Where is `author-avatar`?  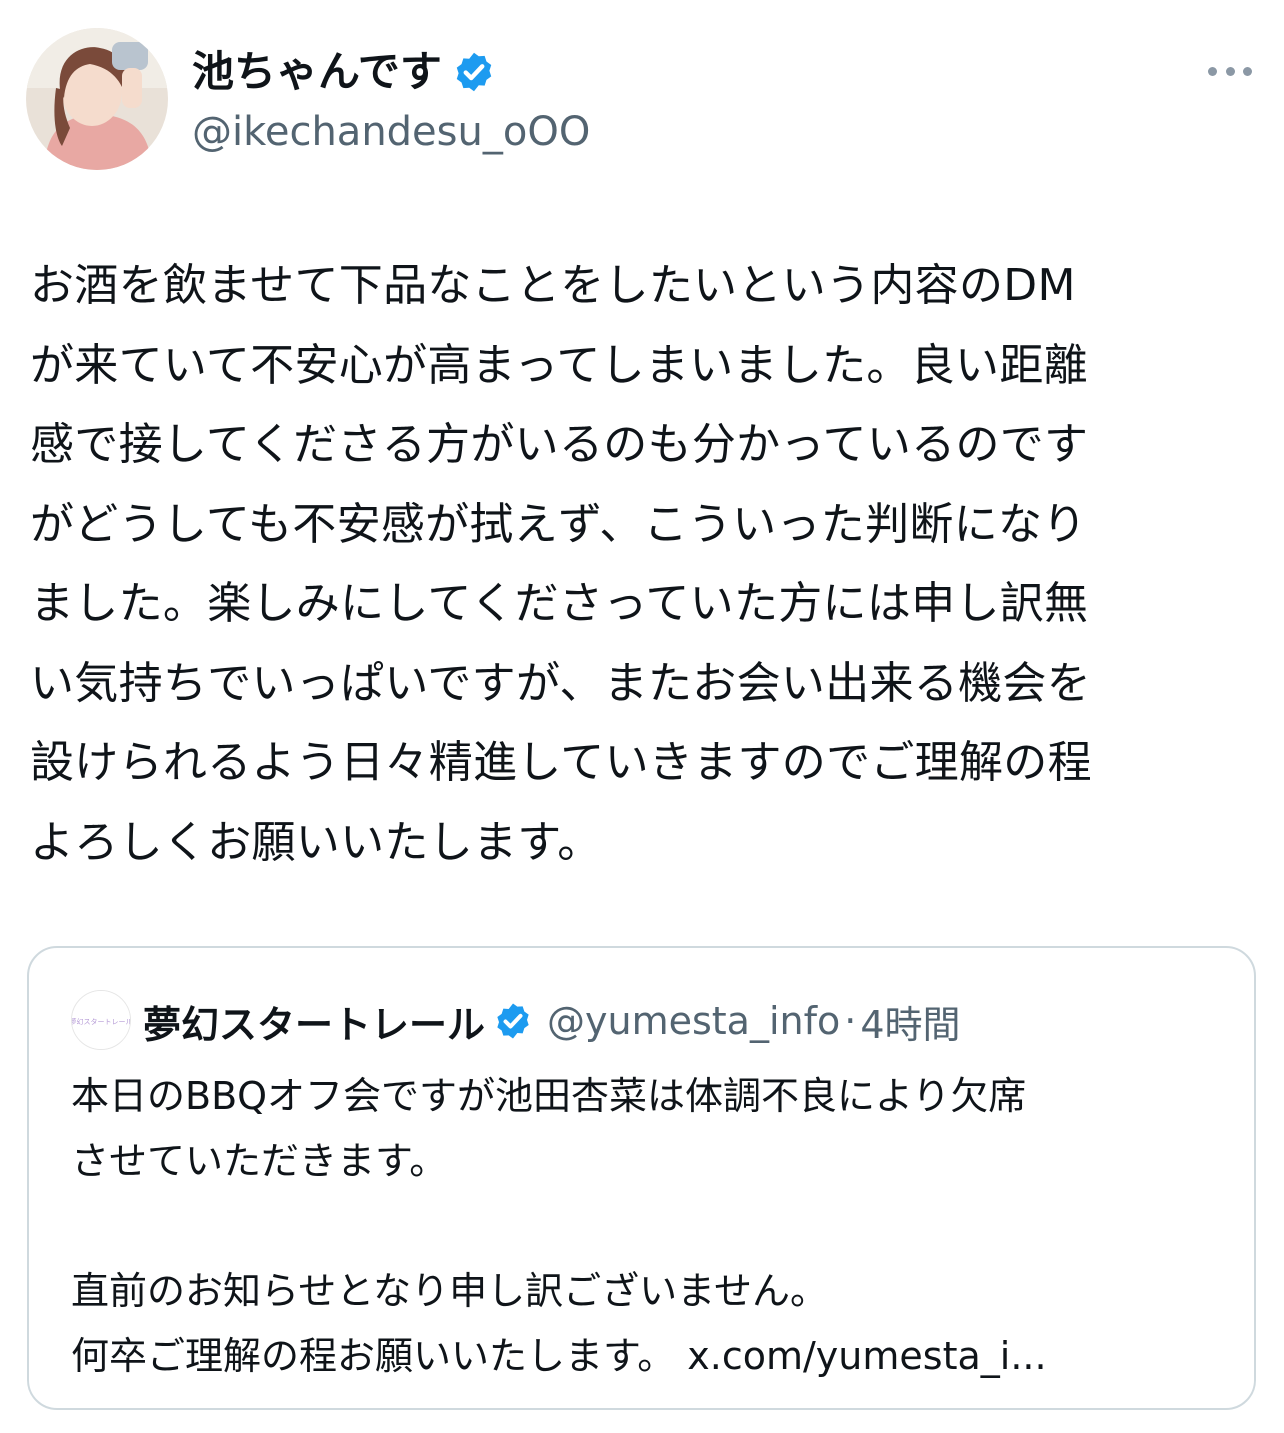
author-avatar is located at coordinates (97, 99).